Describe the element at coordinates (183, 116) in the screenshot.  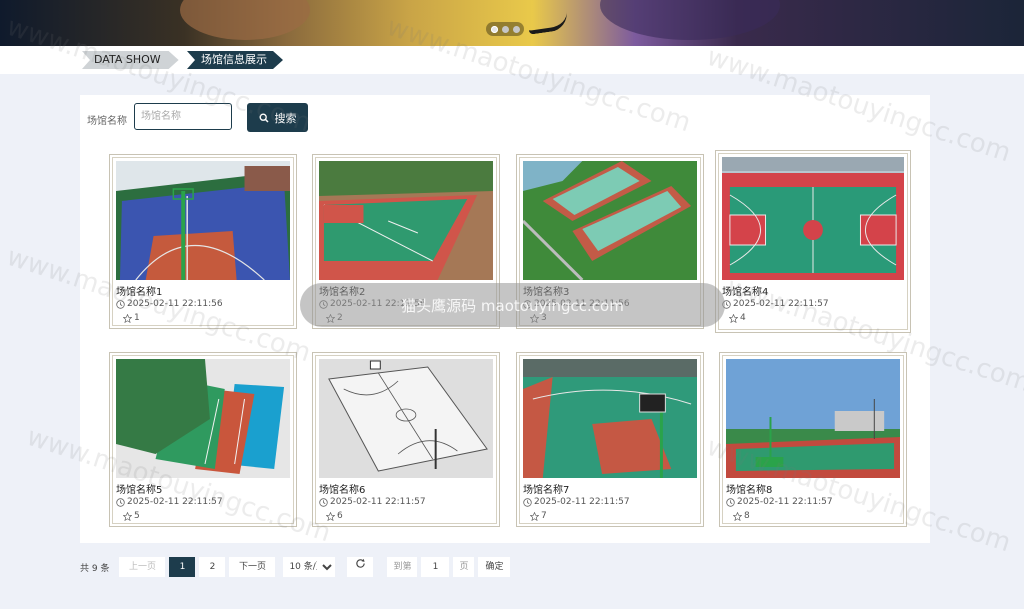
I see `search-input` at that location.